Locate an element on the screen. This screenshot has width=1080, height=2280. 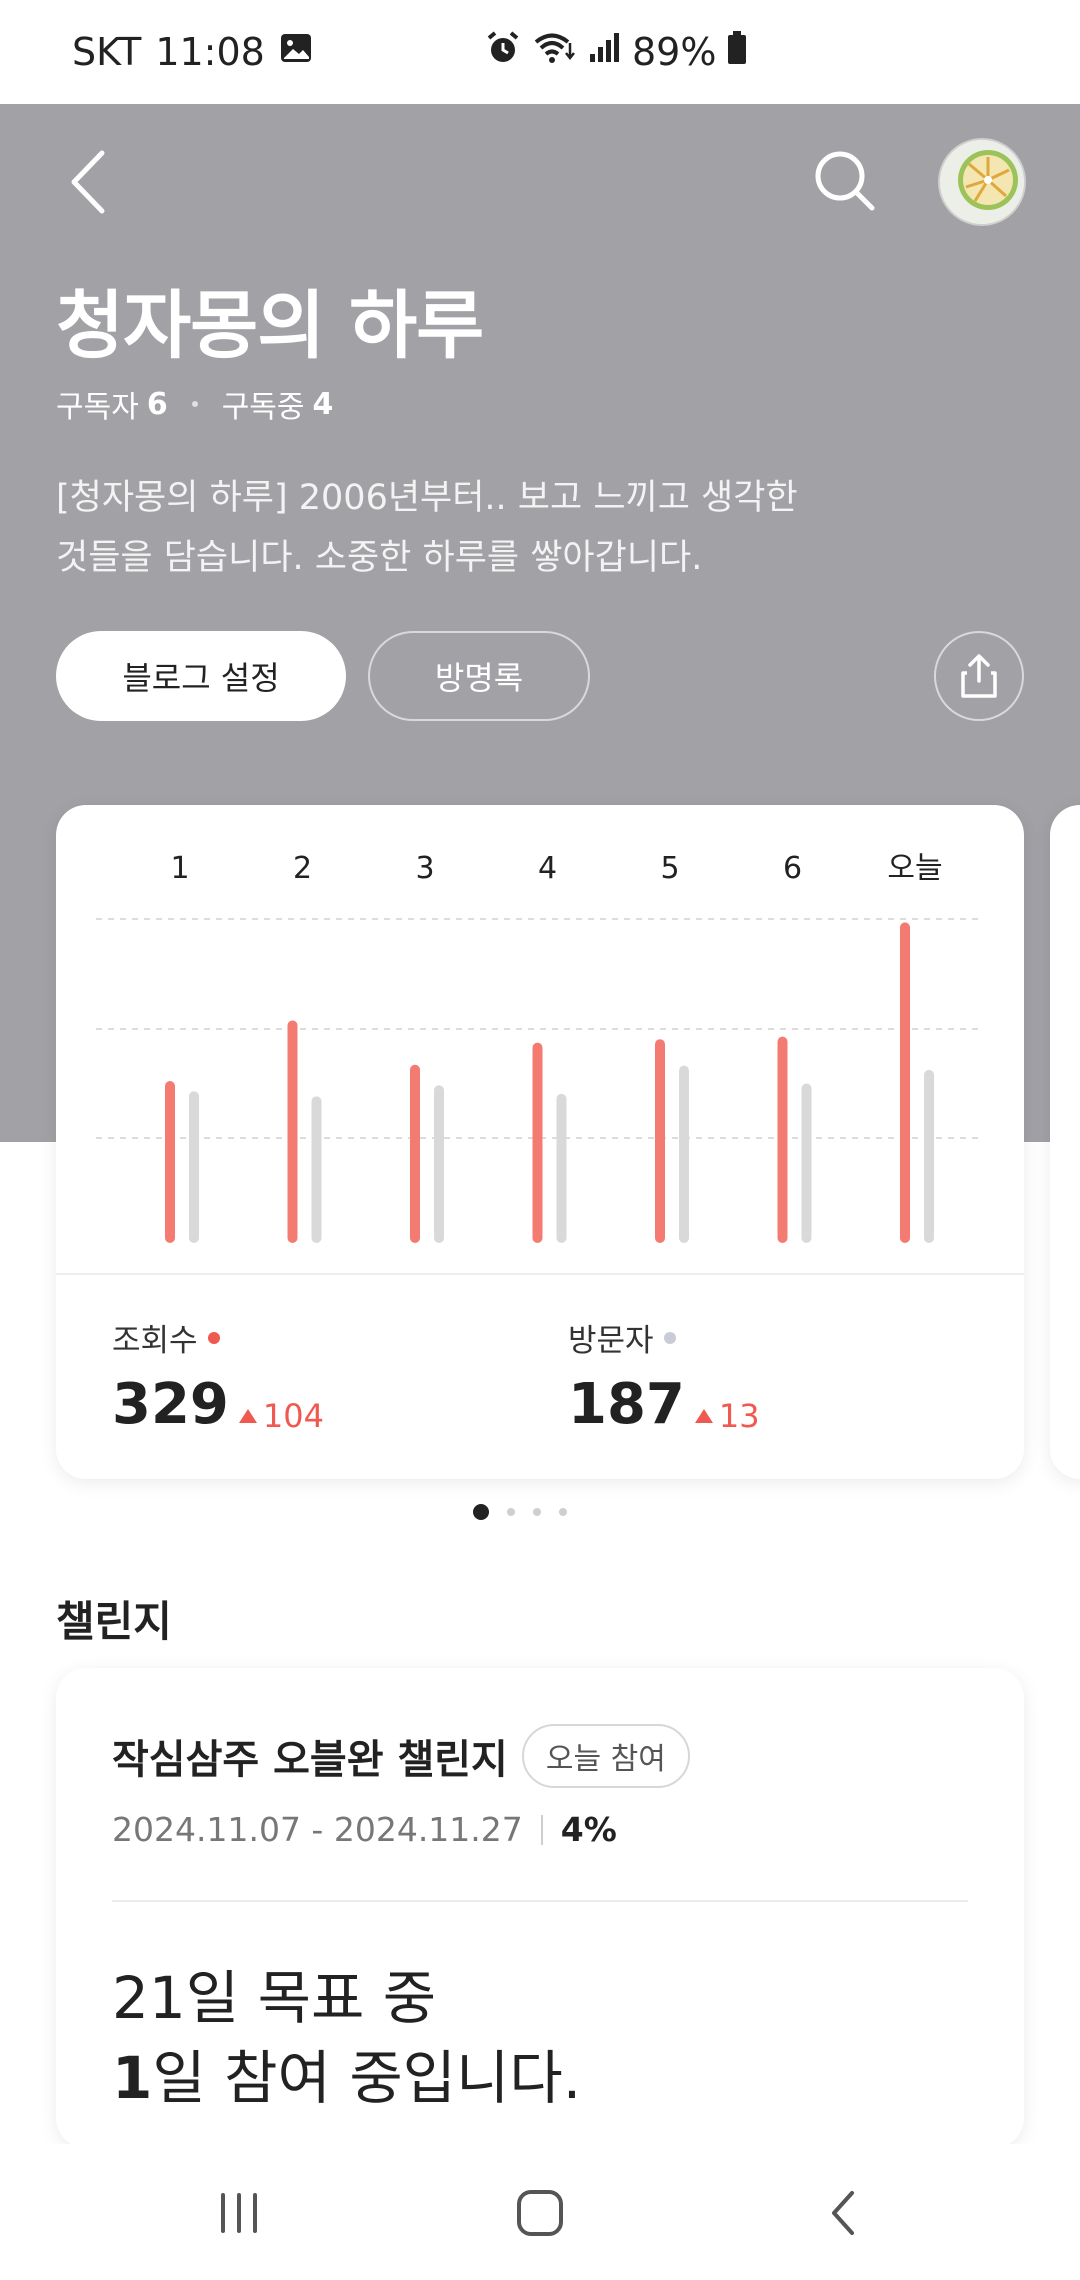
back-icon is located at coordinates (843, 2213).